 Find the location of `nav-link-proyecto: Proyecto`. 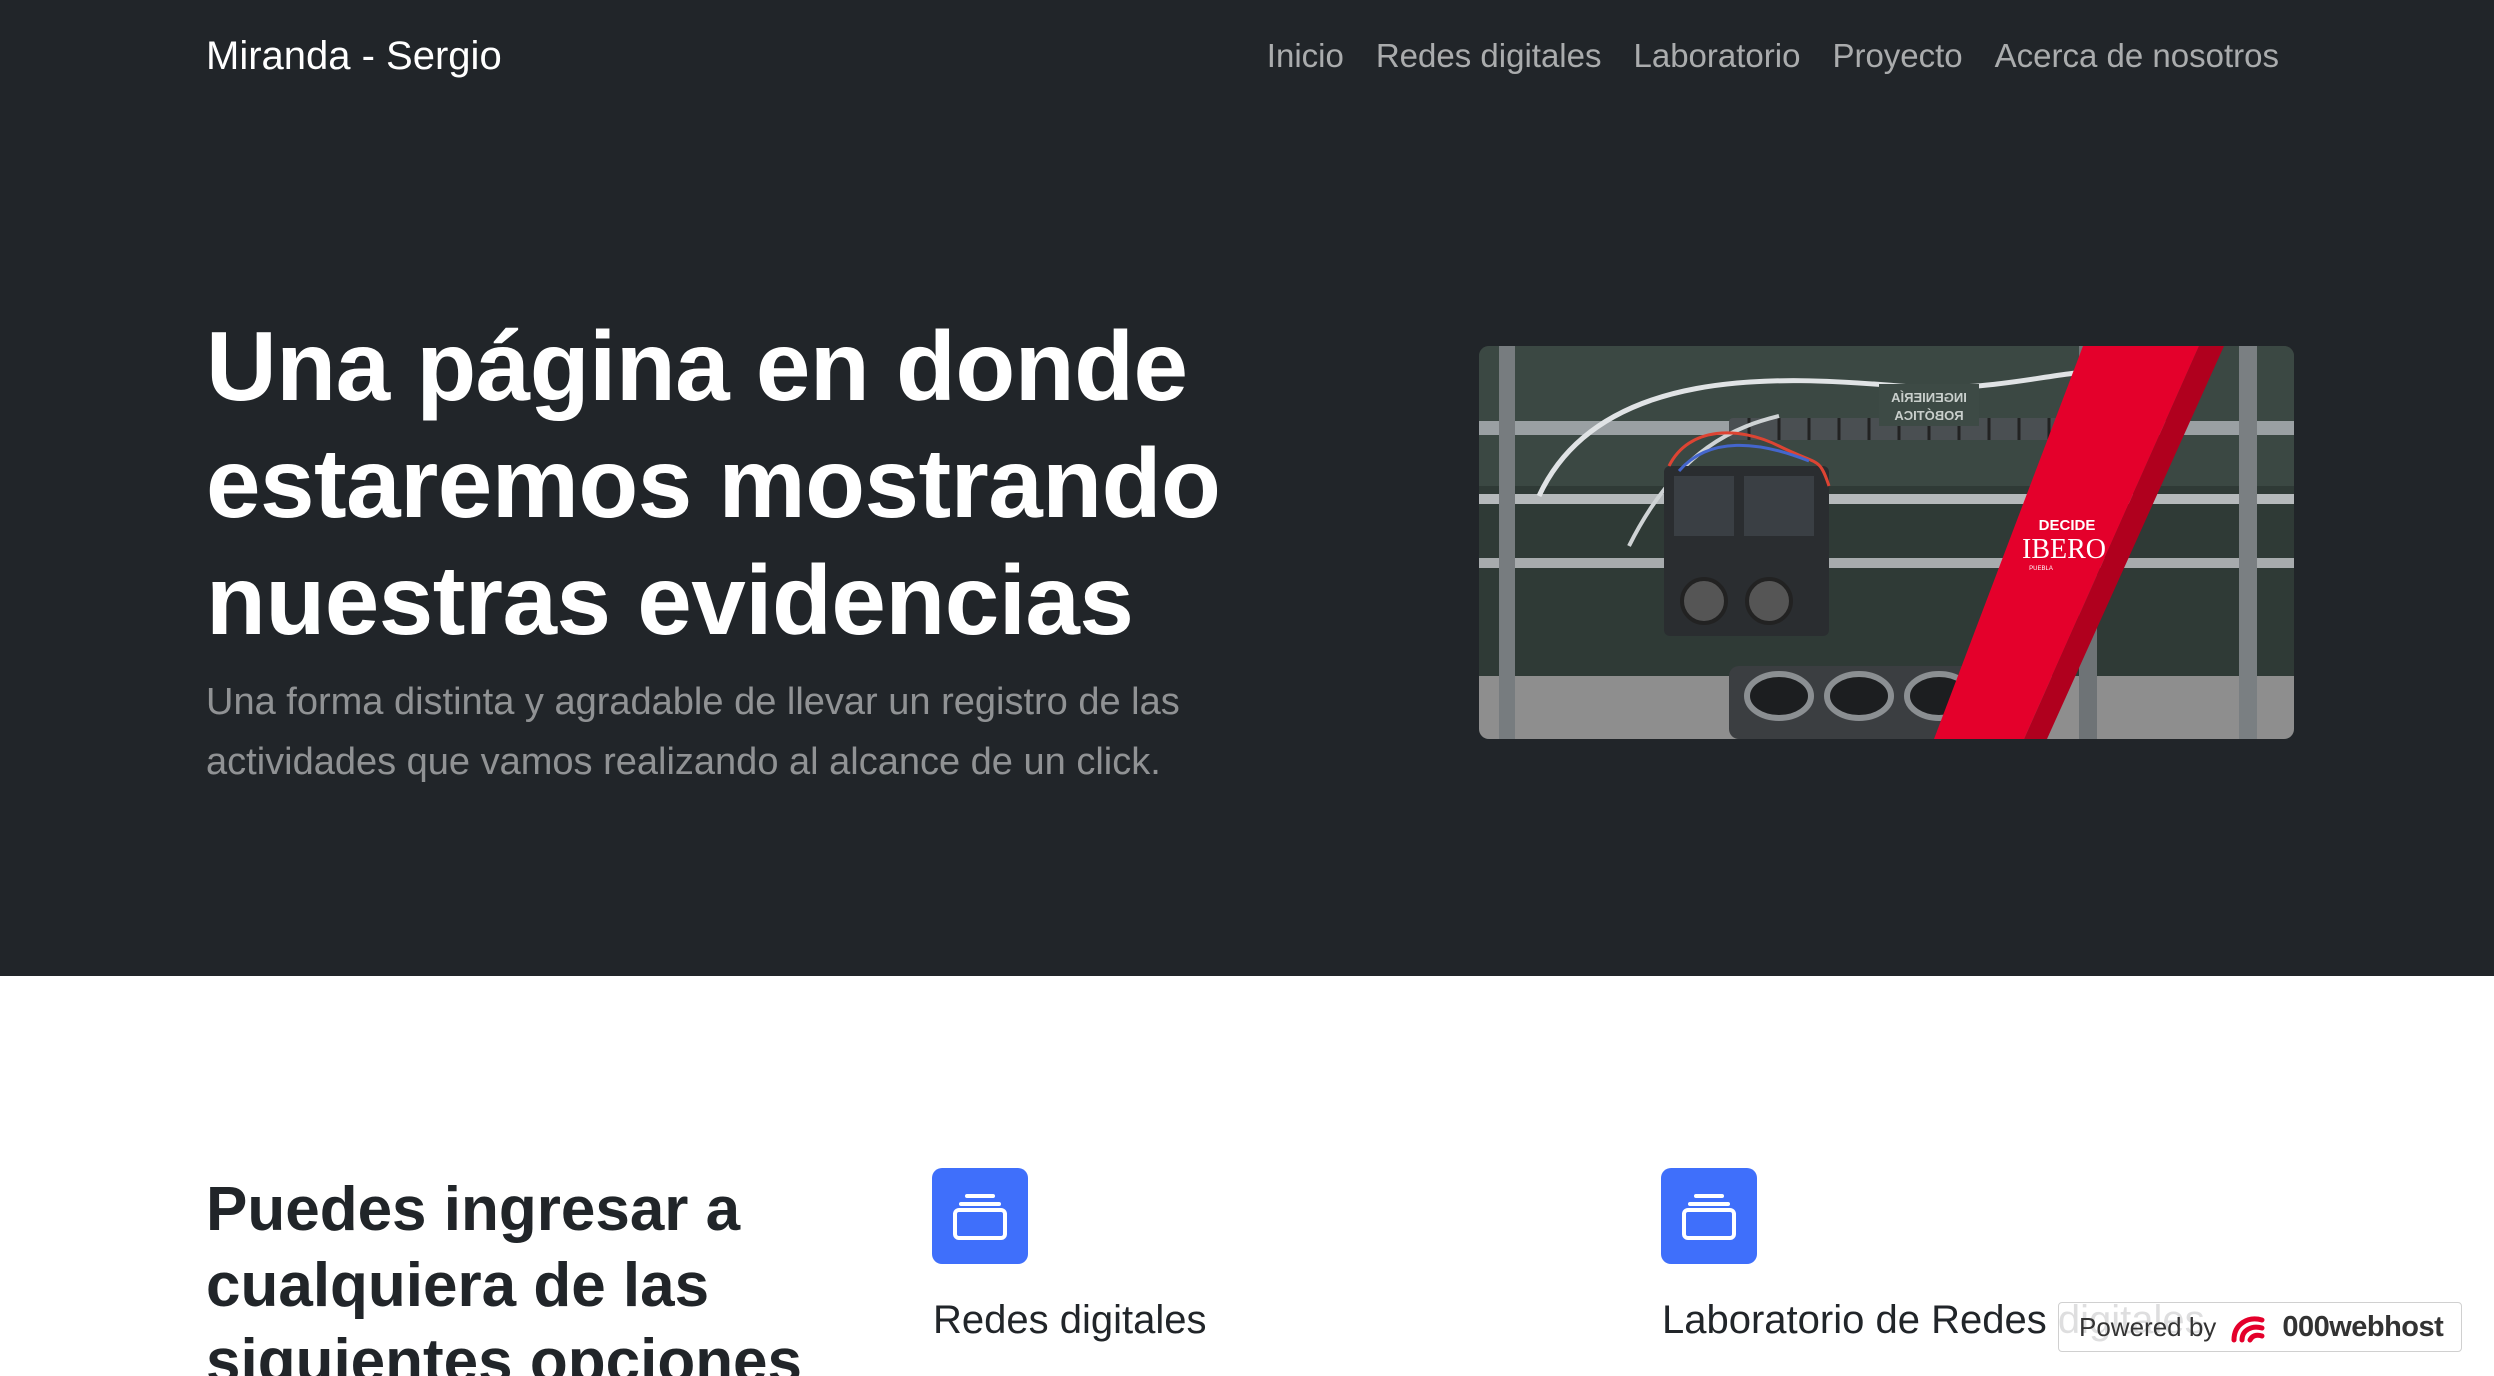

nav-link-proyecto: Proyecto is located at coordinates (1897, 55).